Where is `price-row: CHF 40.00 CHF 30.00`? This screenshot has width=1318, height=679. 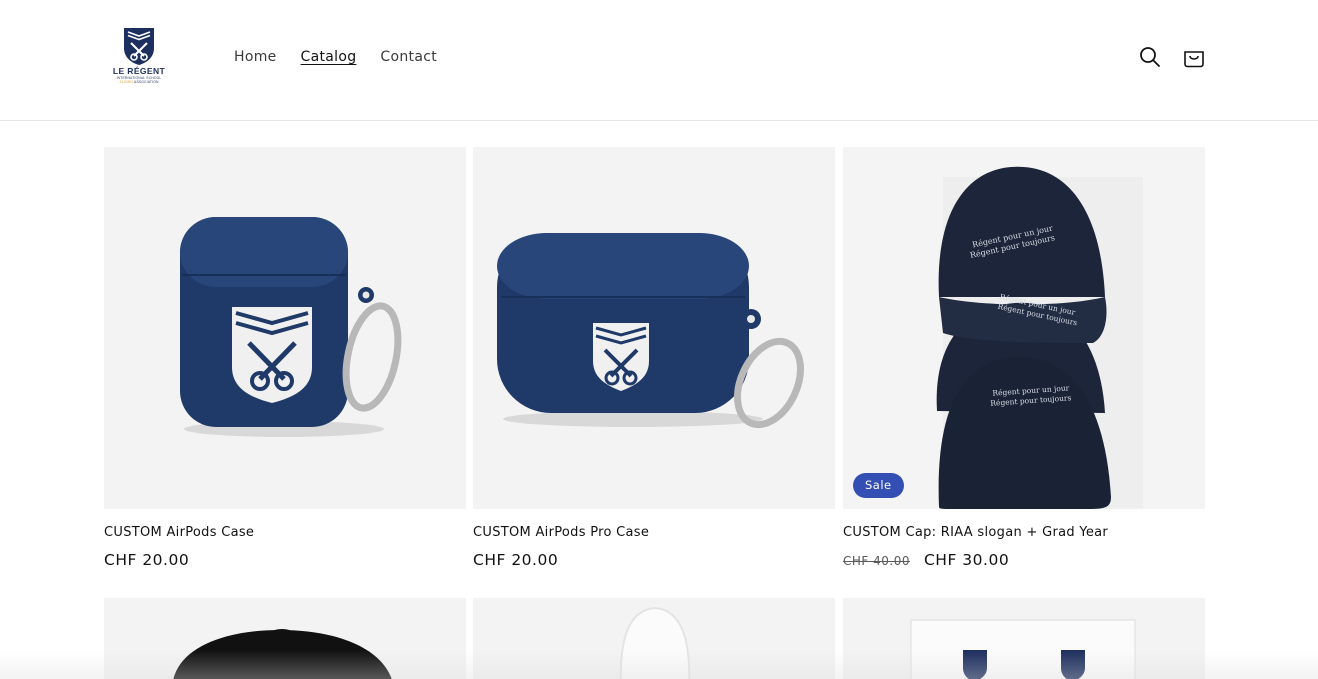
price-row: CHF 40.00 CHF 30.00 is located at coordinates (926, 560).